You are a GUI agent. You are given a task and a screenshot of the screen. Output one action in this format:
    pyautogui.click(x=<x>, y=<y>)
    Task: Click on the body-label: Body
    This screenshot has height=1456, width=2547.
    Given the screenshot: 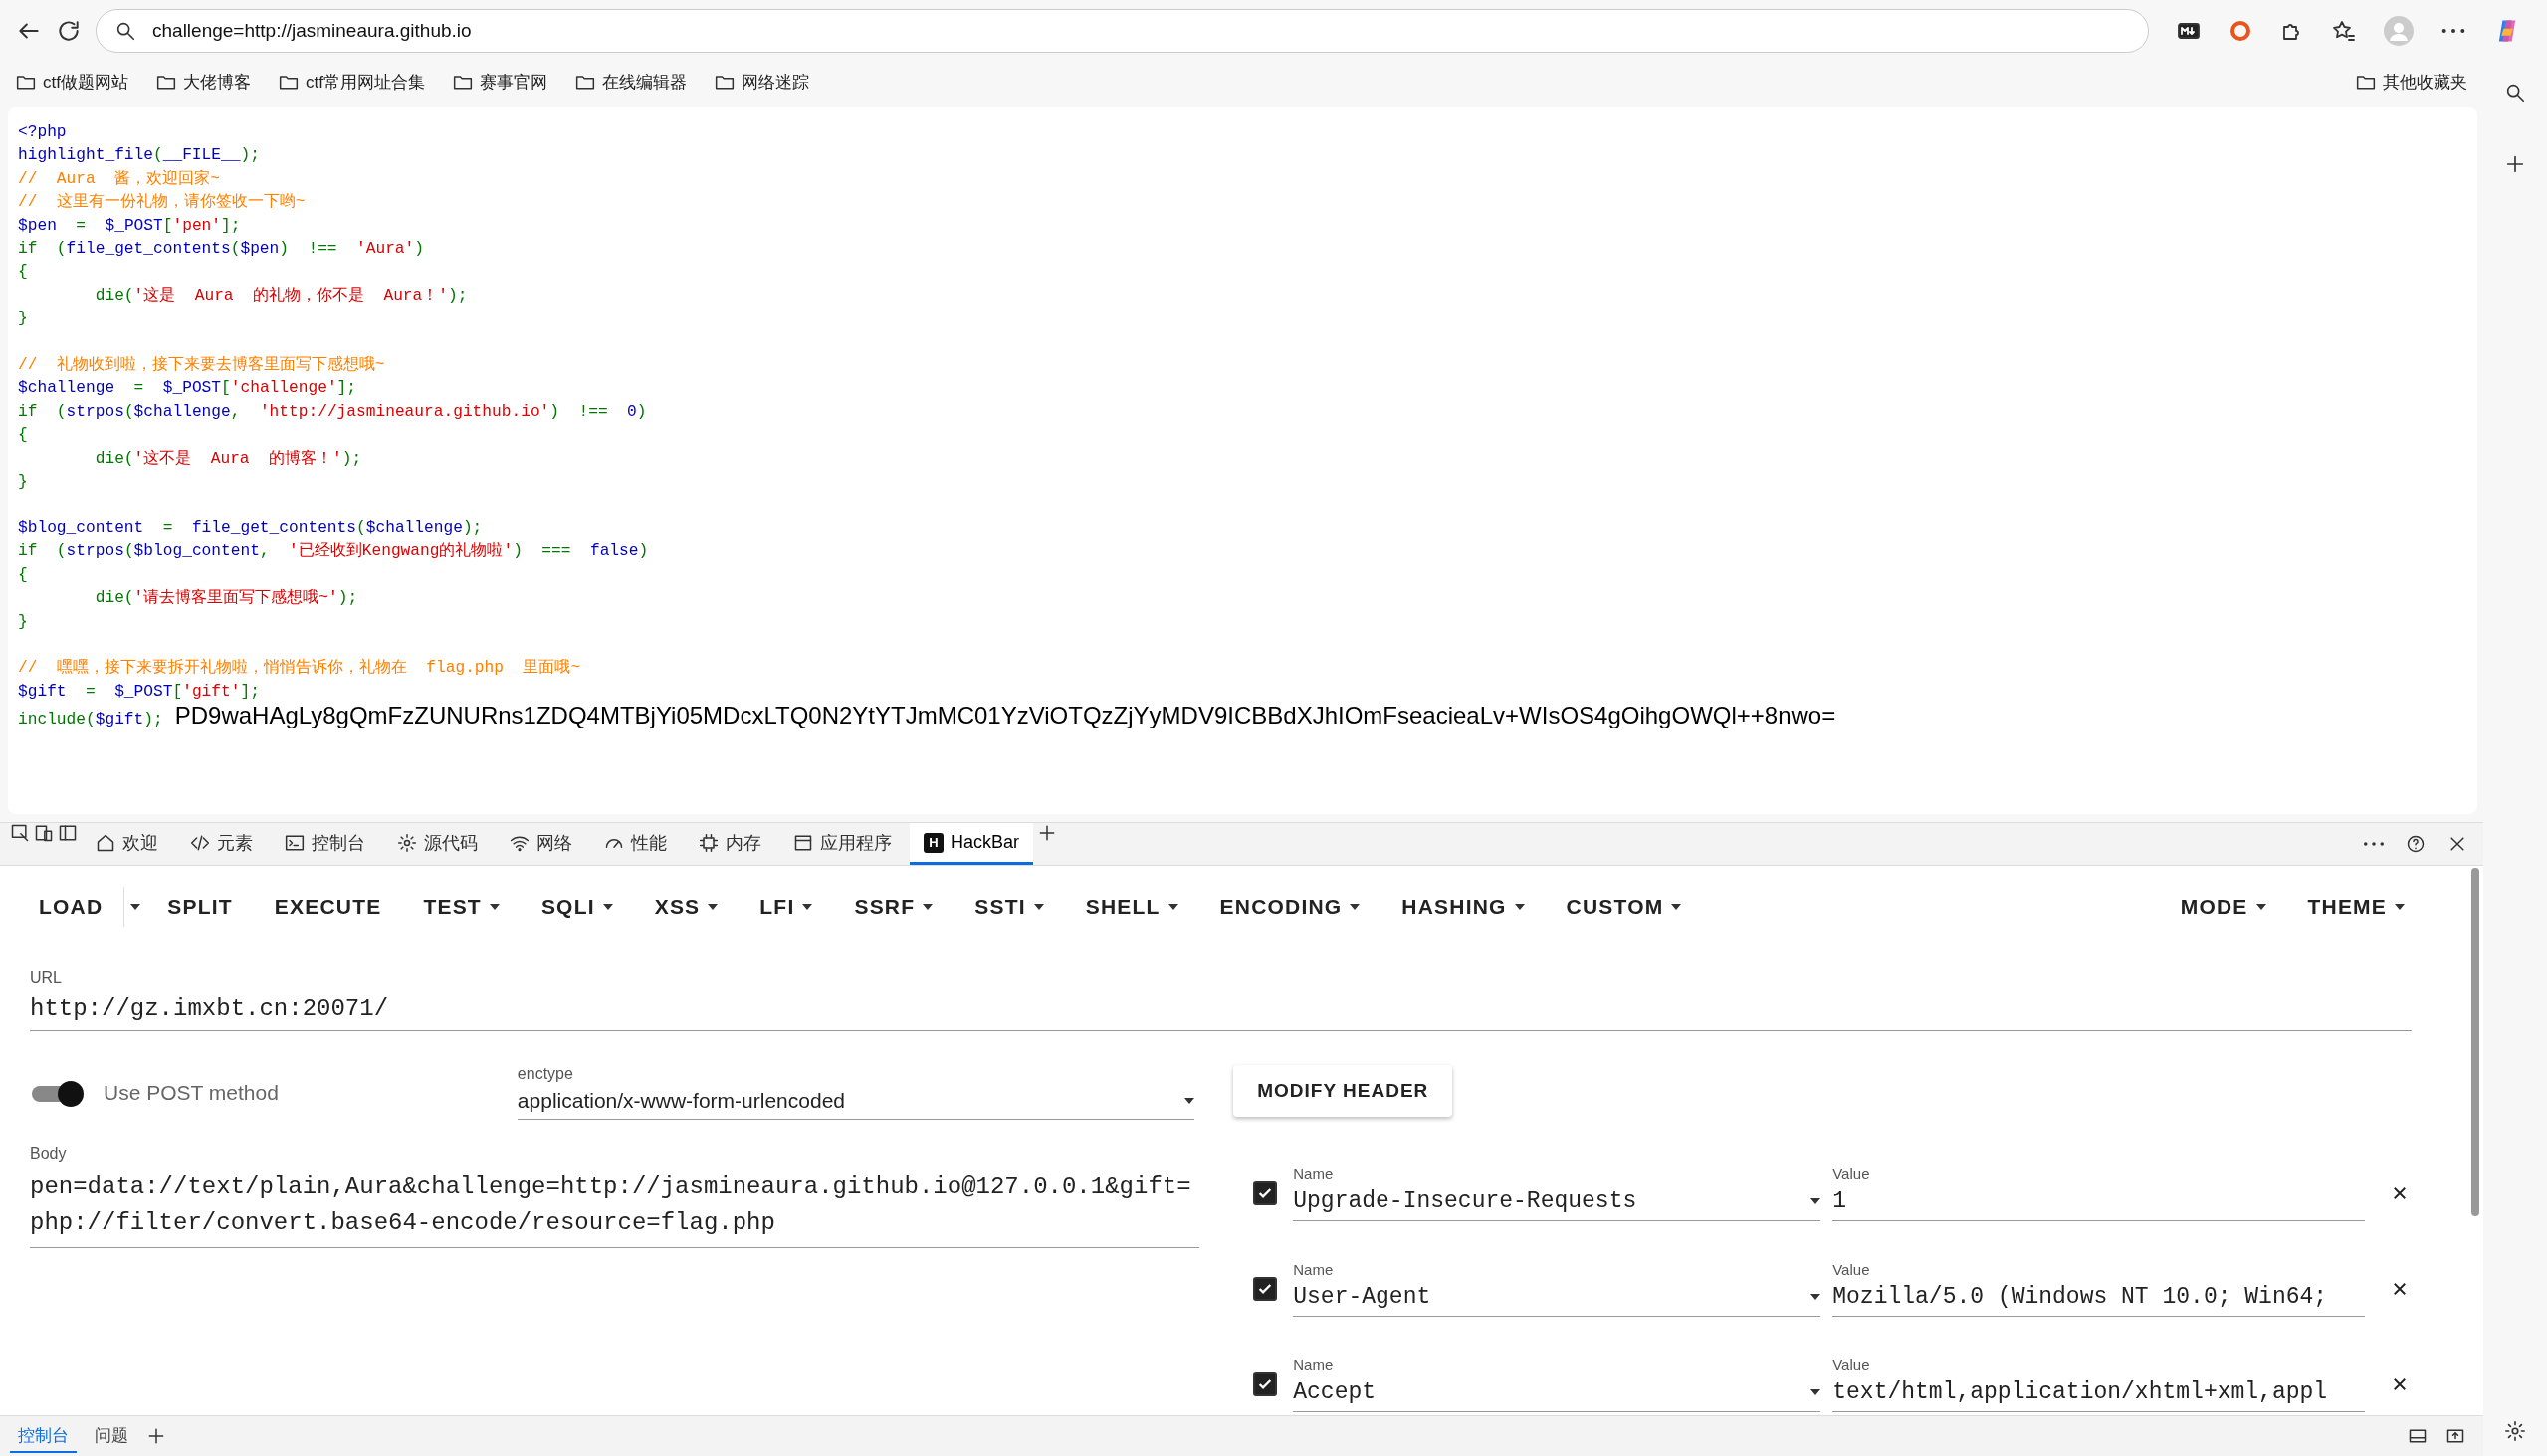 What is the action you would take?
    pyautogui.click(x=49, y=1154)
    